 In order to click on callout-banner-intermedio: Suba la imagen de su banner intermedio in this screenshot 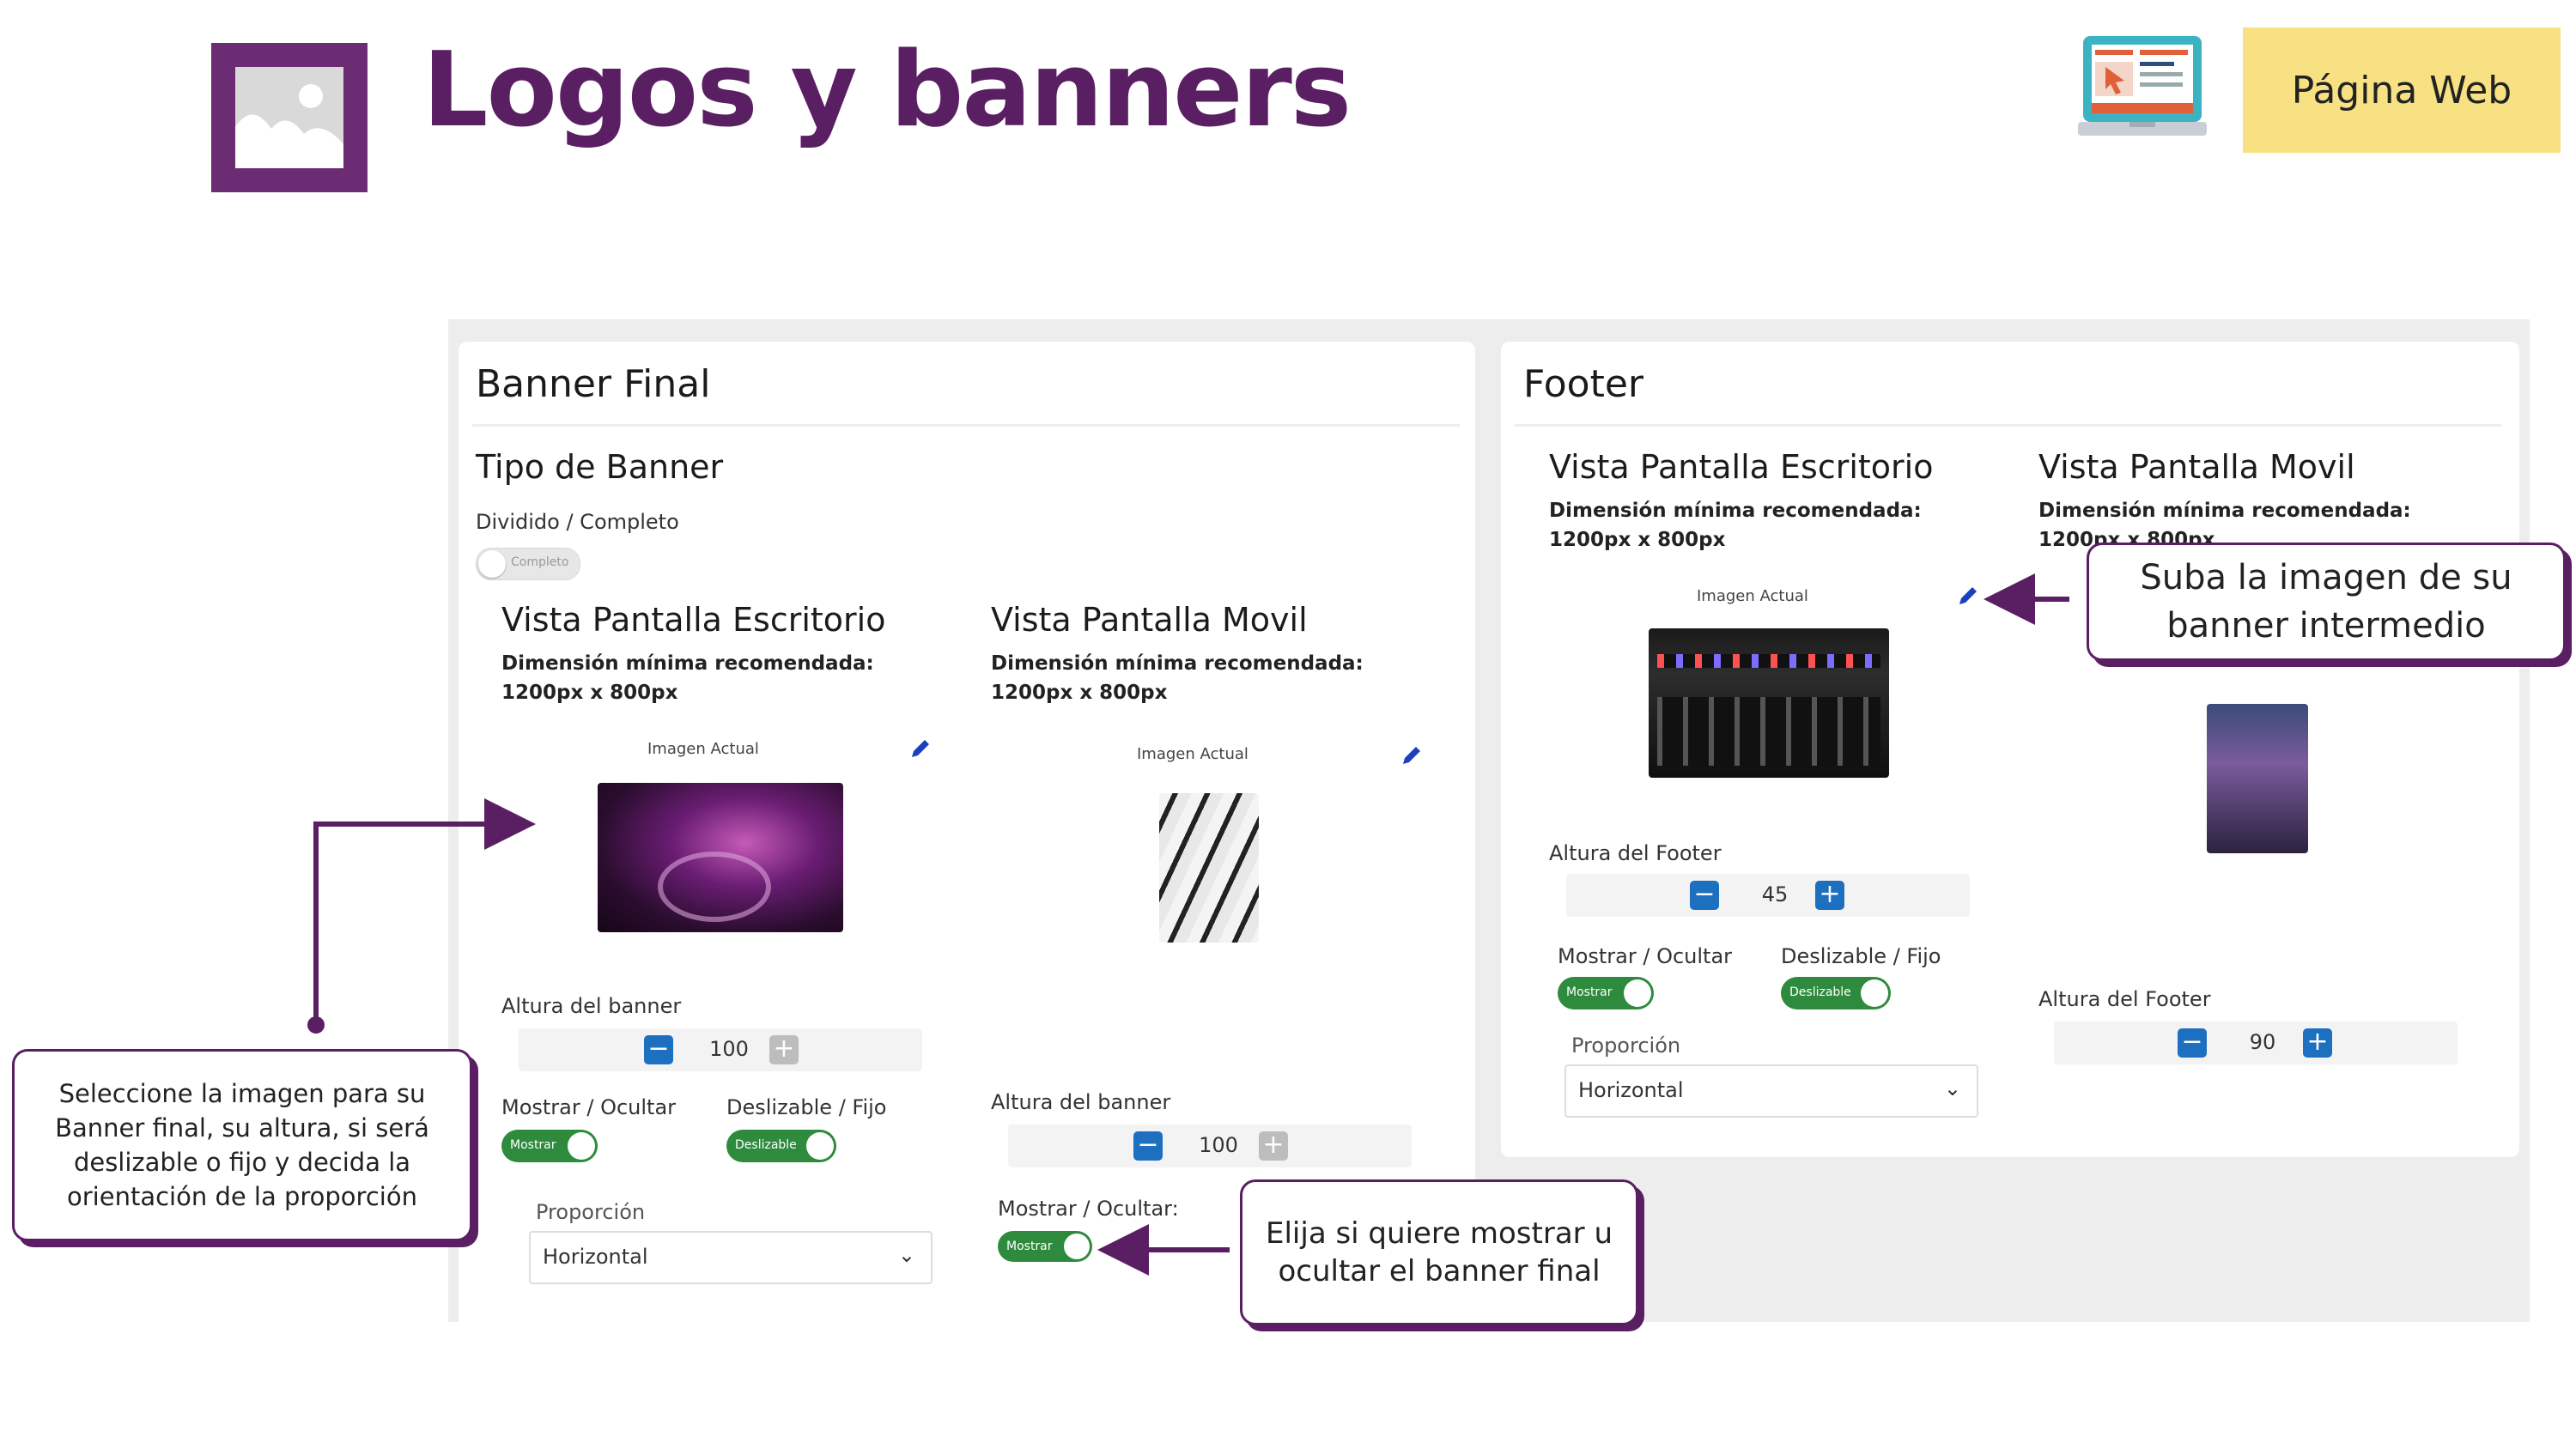, I will do `click(2326, 602)`.